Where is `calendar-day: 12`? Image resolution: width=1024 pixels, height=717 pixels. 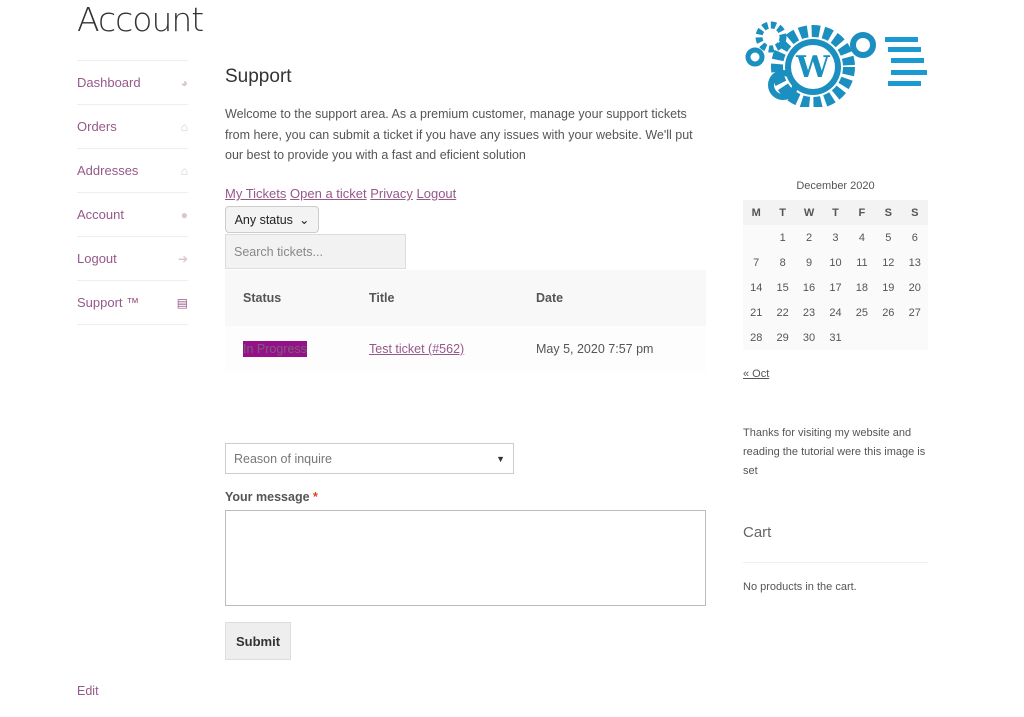
calendar-day: 12 is located at coordinates (888, 262).